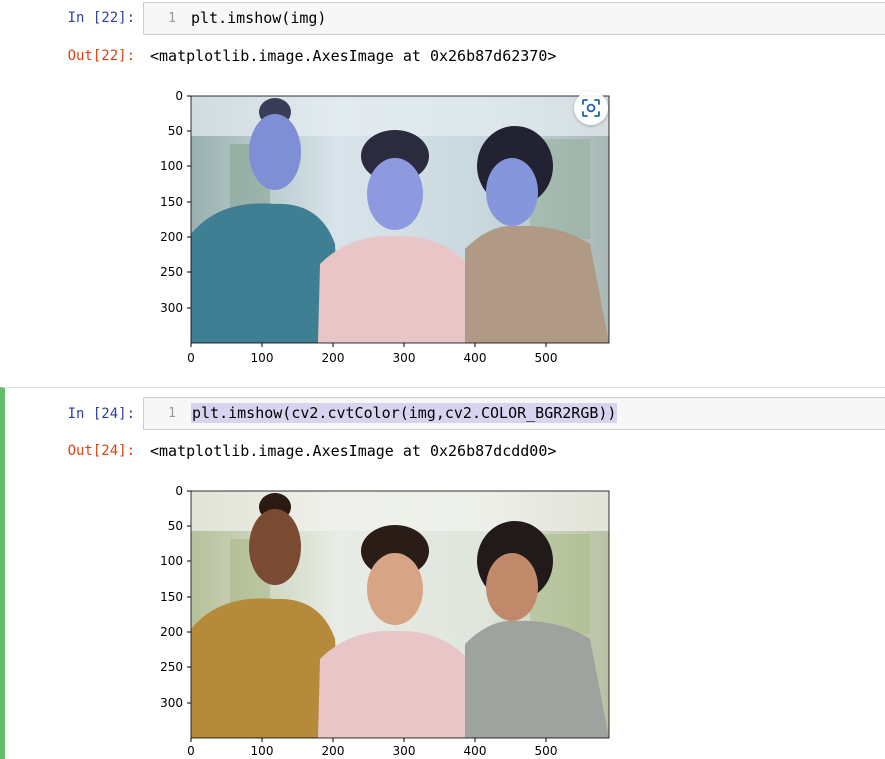  What do you see at coordinates (101, 451) in the screenshot?
I see `output-prompt: Out[24]:` at bounding box center [101, 451].